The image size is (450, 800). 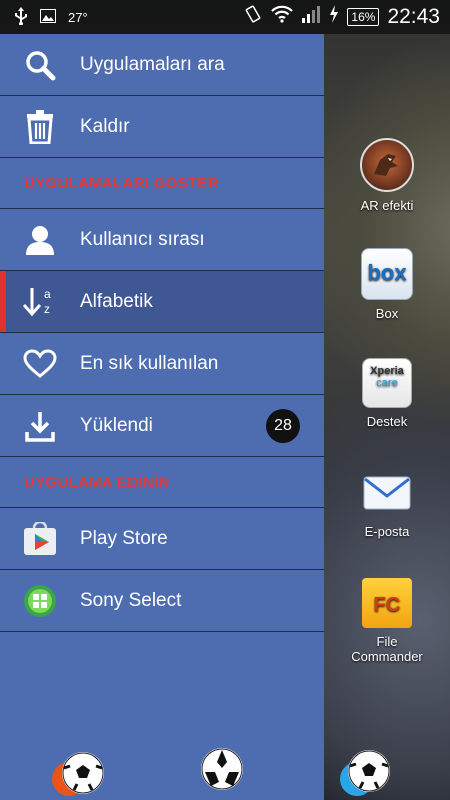 I want to click on sort-installed-label: Yüklendi, so click(x=116, y=425).